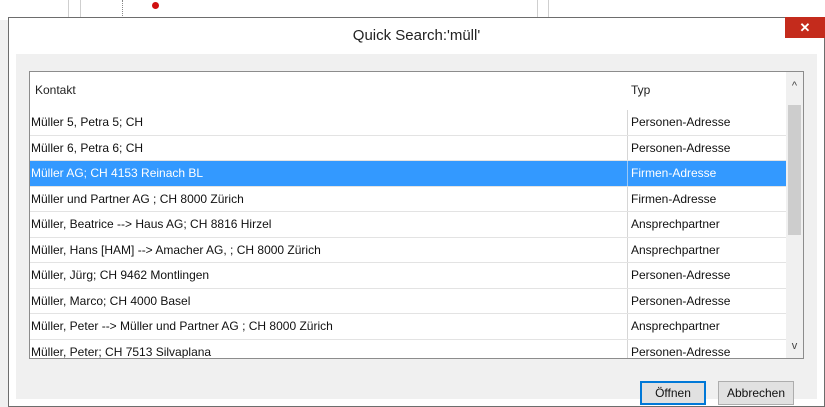  Describe the element at coordinates (111, 300) in the screenshot. I see `cell-kontakt: Müller, Marco; CH 4000 Basel` at that location.